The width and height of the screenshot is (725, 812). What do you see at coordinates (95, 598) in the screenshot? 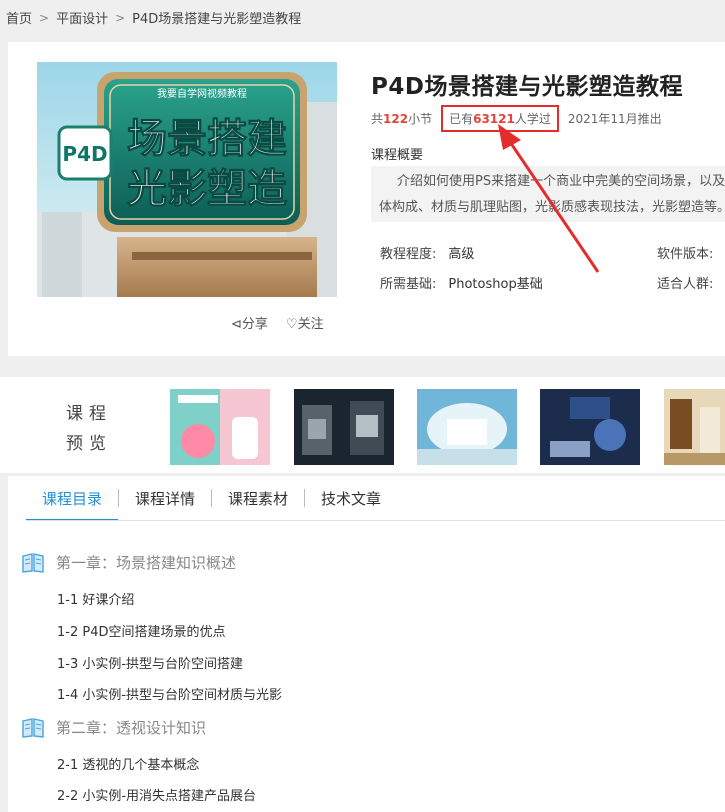
I see `lesson-item: 1-1 好课介绍` at bounding box center [95, 598].